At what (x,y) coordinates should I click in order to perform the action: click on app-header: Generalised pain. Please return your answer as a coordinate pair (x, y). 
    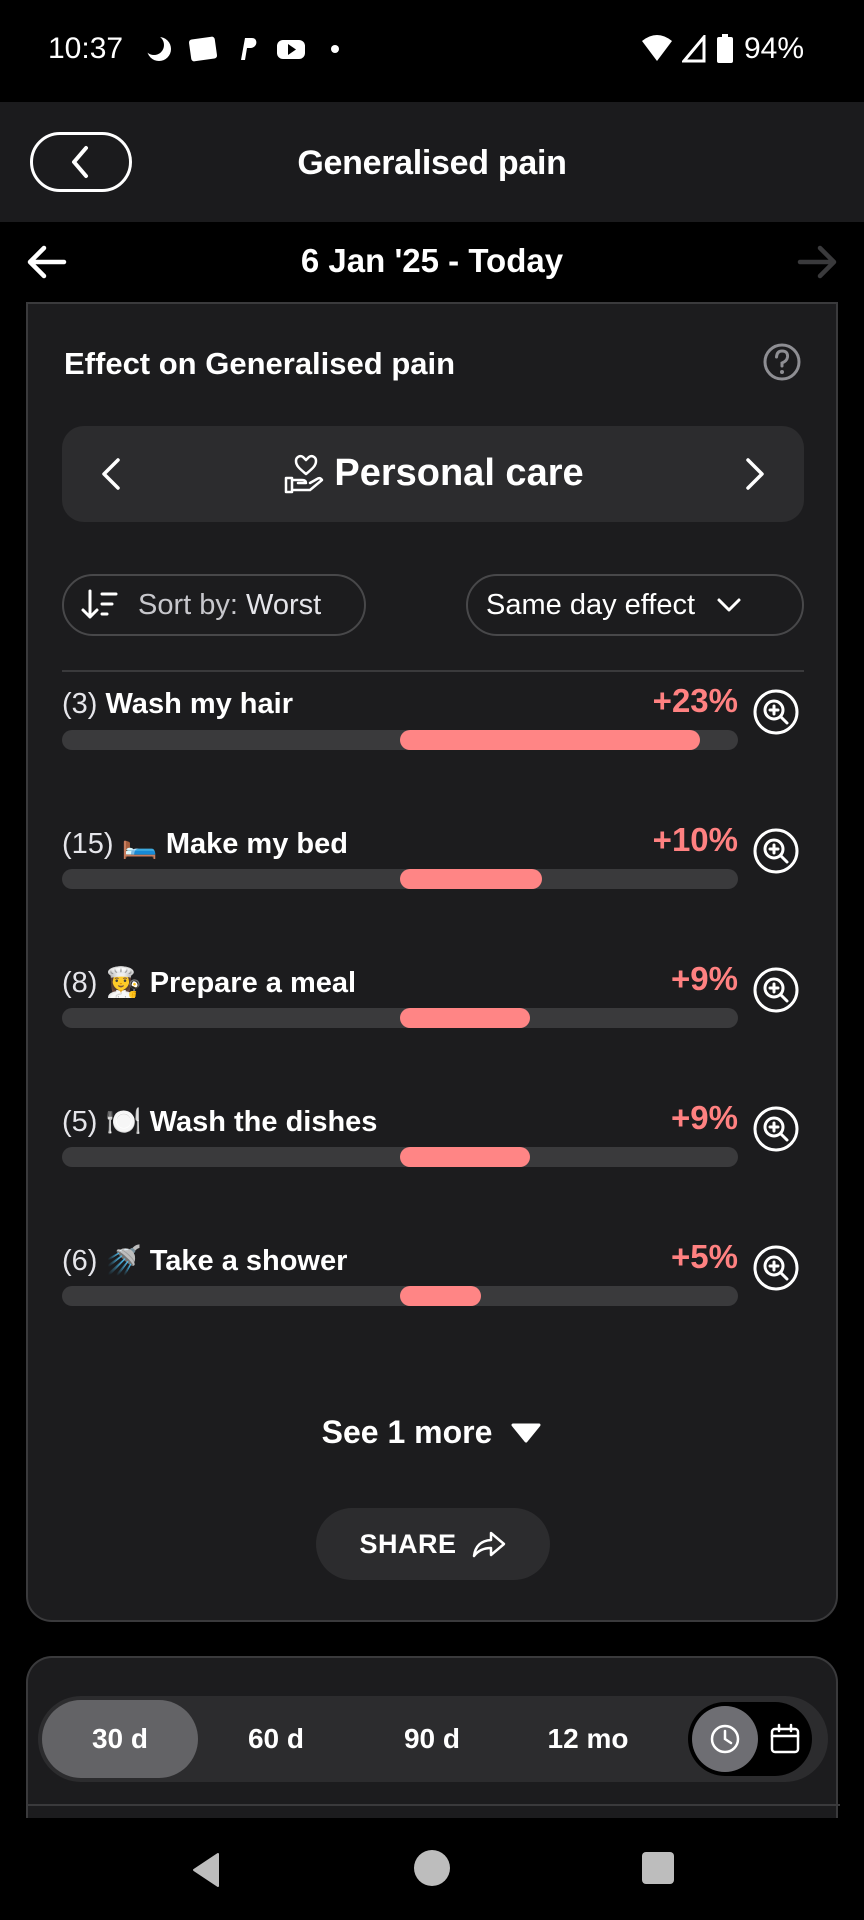
    Looking at the image, I should click on (432, 162).